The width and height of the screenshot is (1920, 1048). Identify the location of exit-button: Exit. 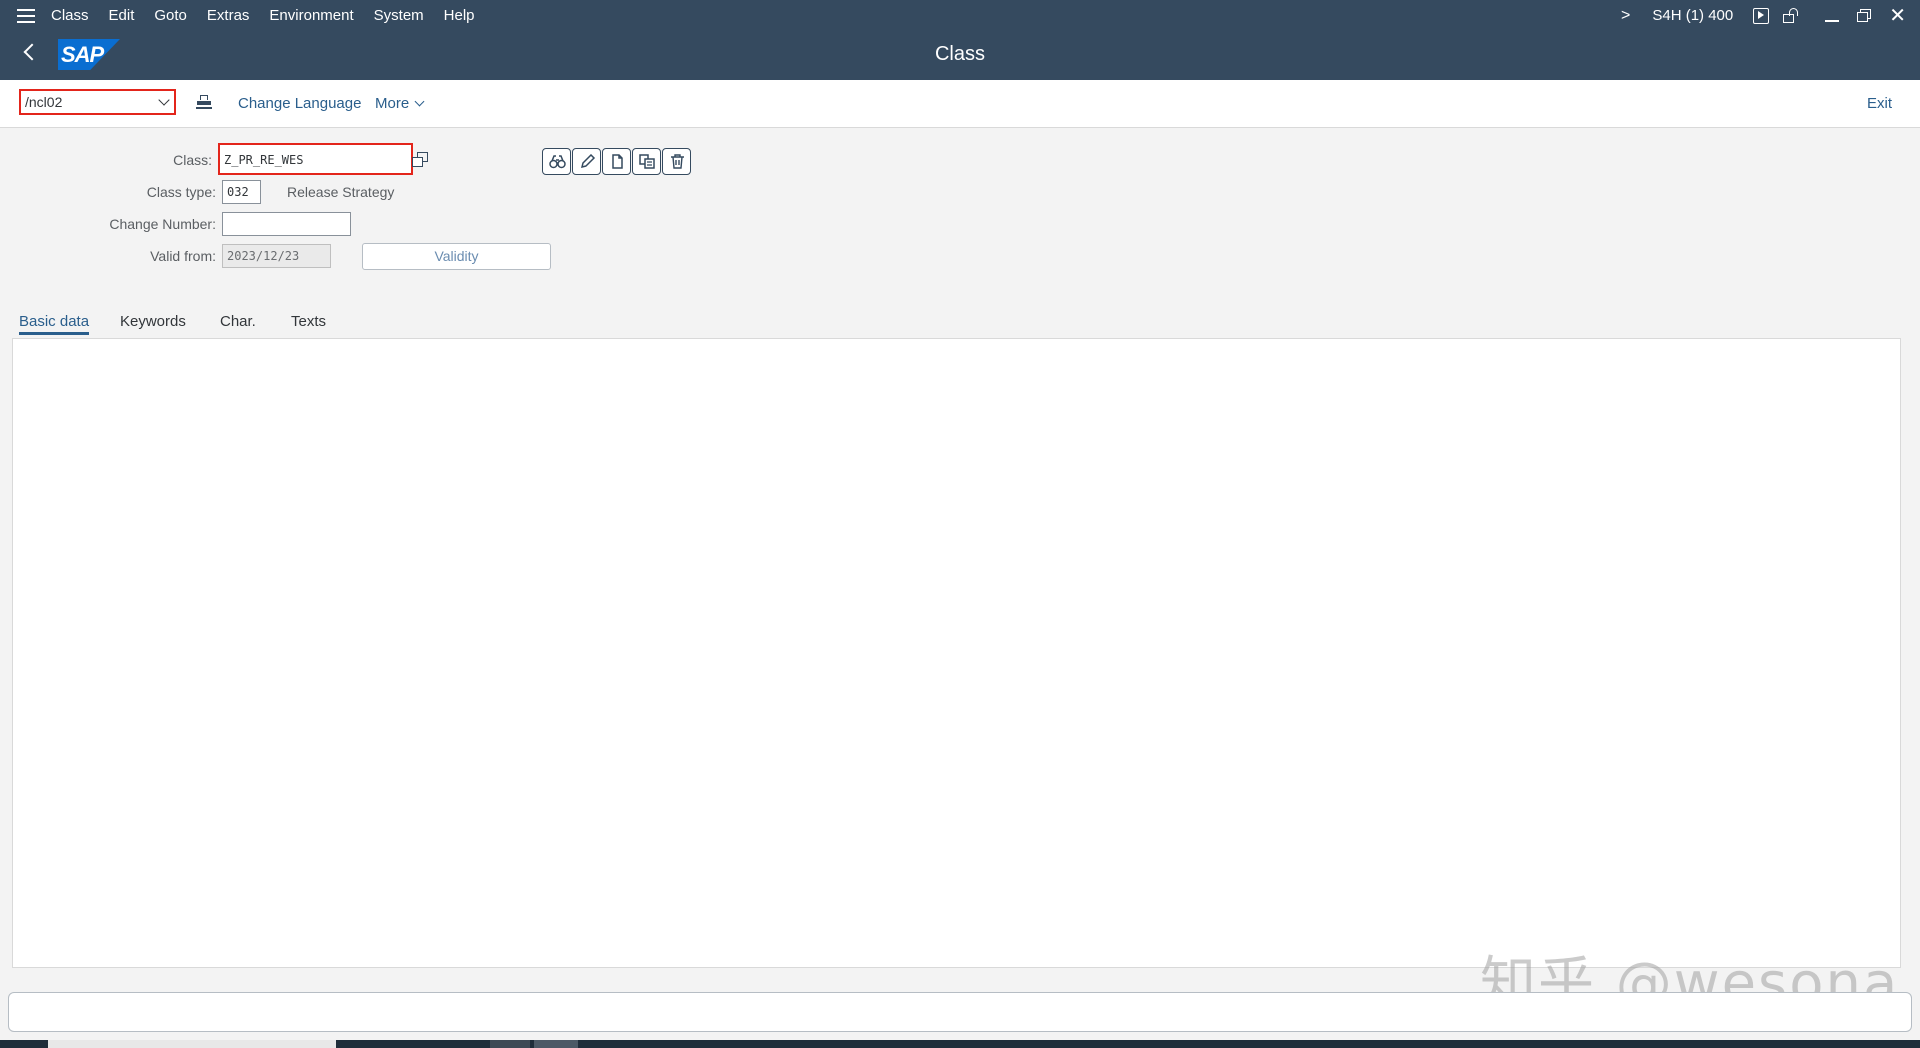
(1879, 103).